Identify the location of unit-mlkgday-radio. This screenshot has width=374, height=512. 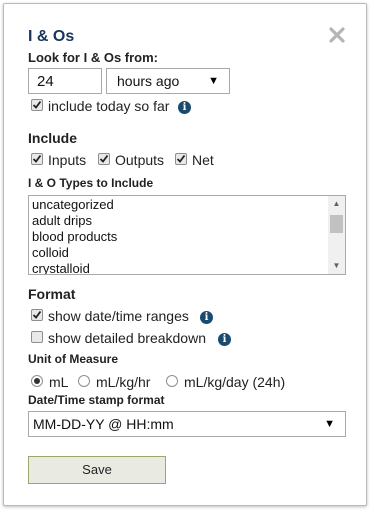
(172, 381).